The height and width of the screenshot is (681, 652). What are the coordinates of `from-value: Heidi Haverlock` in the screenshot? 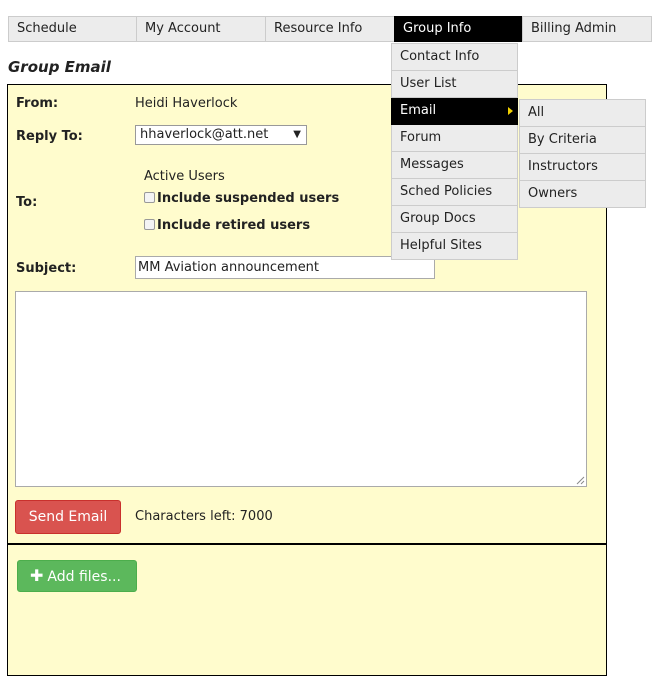 It's located at (186, 103).